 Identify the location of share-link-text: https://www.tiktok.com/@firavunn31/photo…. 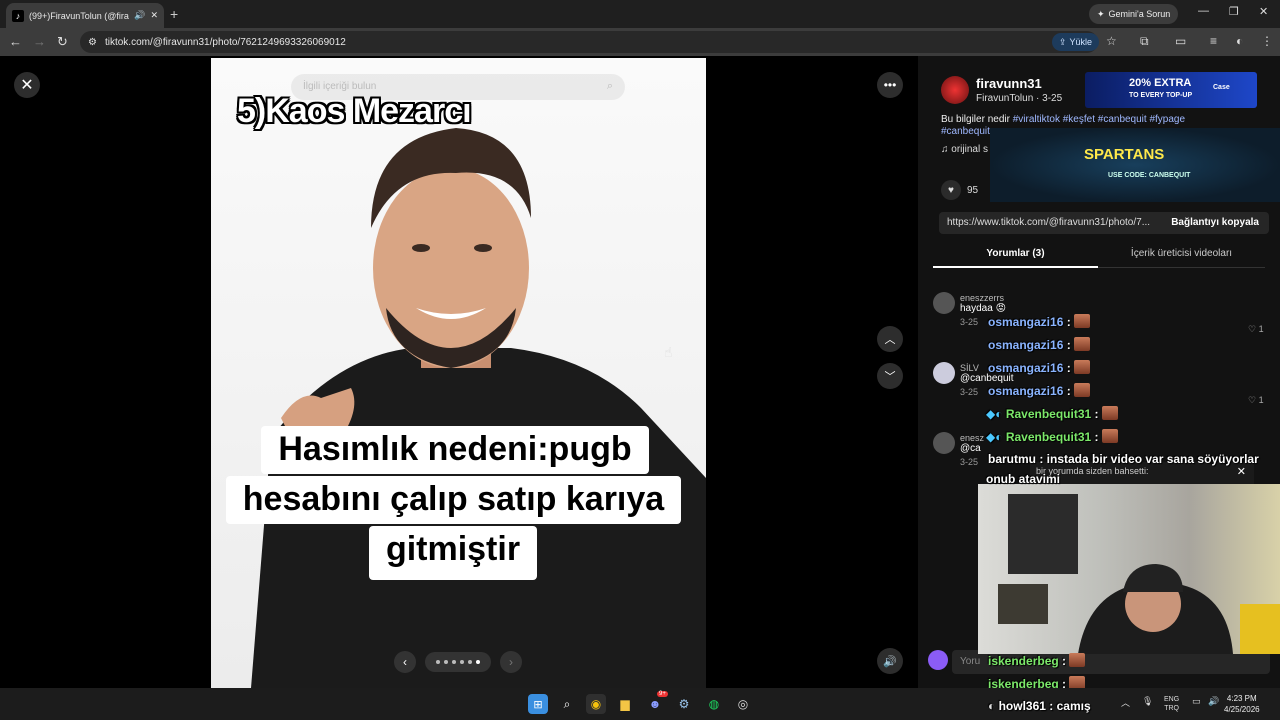
(1048, 222).